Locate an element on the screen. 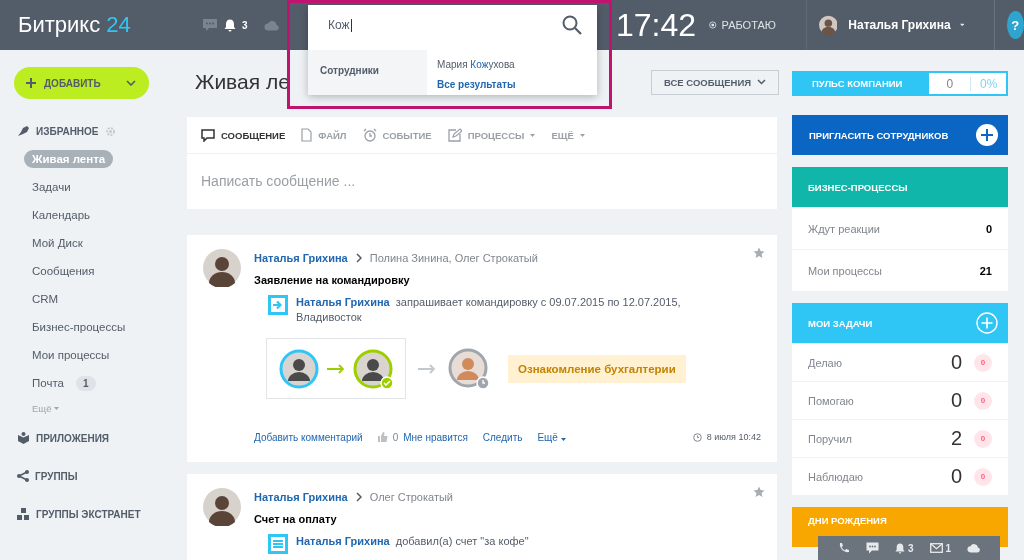 The height and width of the screenshot is (560, 1024). sidebar-section: ГРУППЫ is located at coordinates (56, 476).